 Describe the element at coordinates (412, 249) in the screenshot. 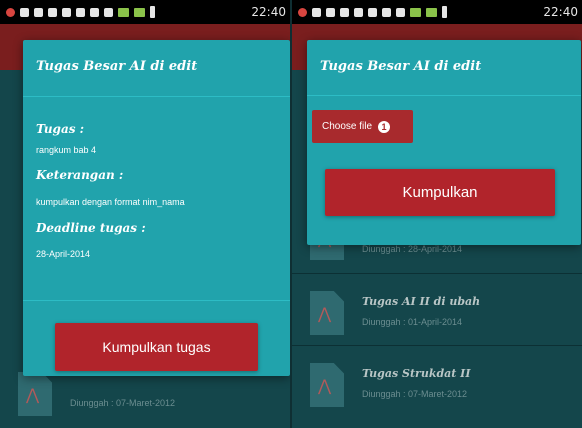

I see `list-item-subtitle: Diunggah : 28-April-2014` at that location.